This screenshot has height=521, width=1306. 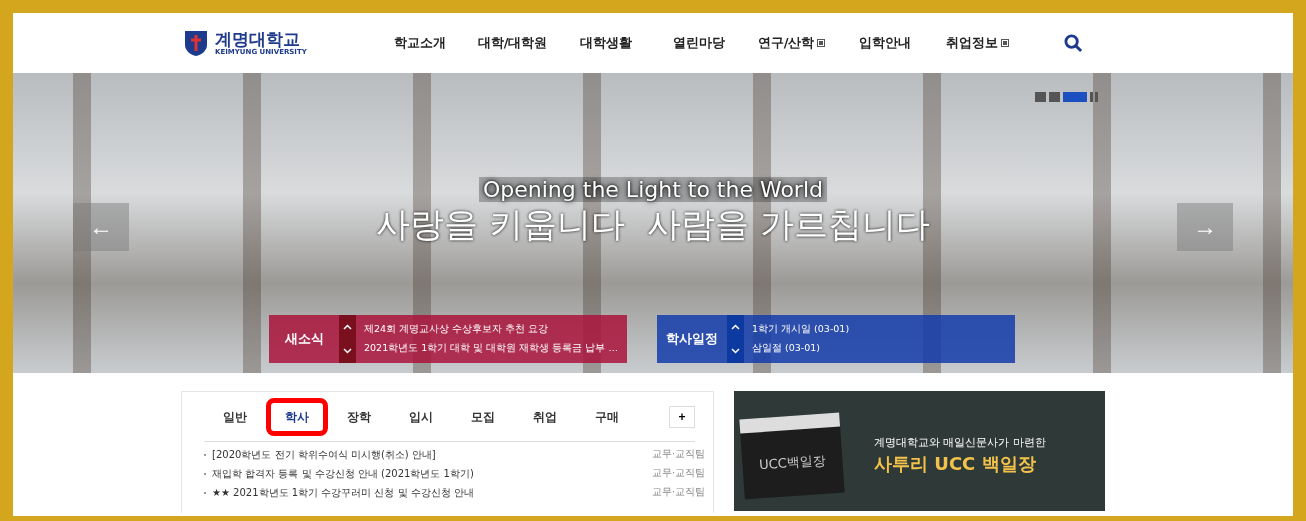 What do you see at coordinates (605, 43) in the screenshot?
I see `nav-link: 대학생활` at bounding box center [605, 43].